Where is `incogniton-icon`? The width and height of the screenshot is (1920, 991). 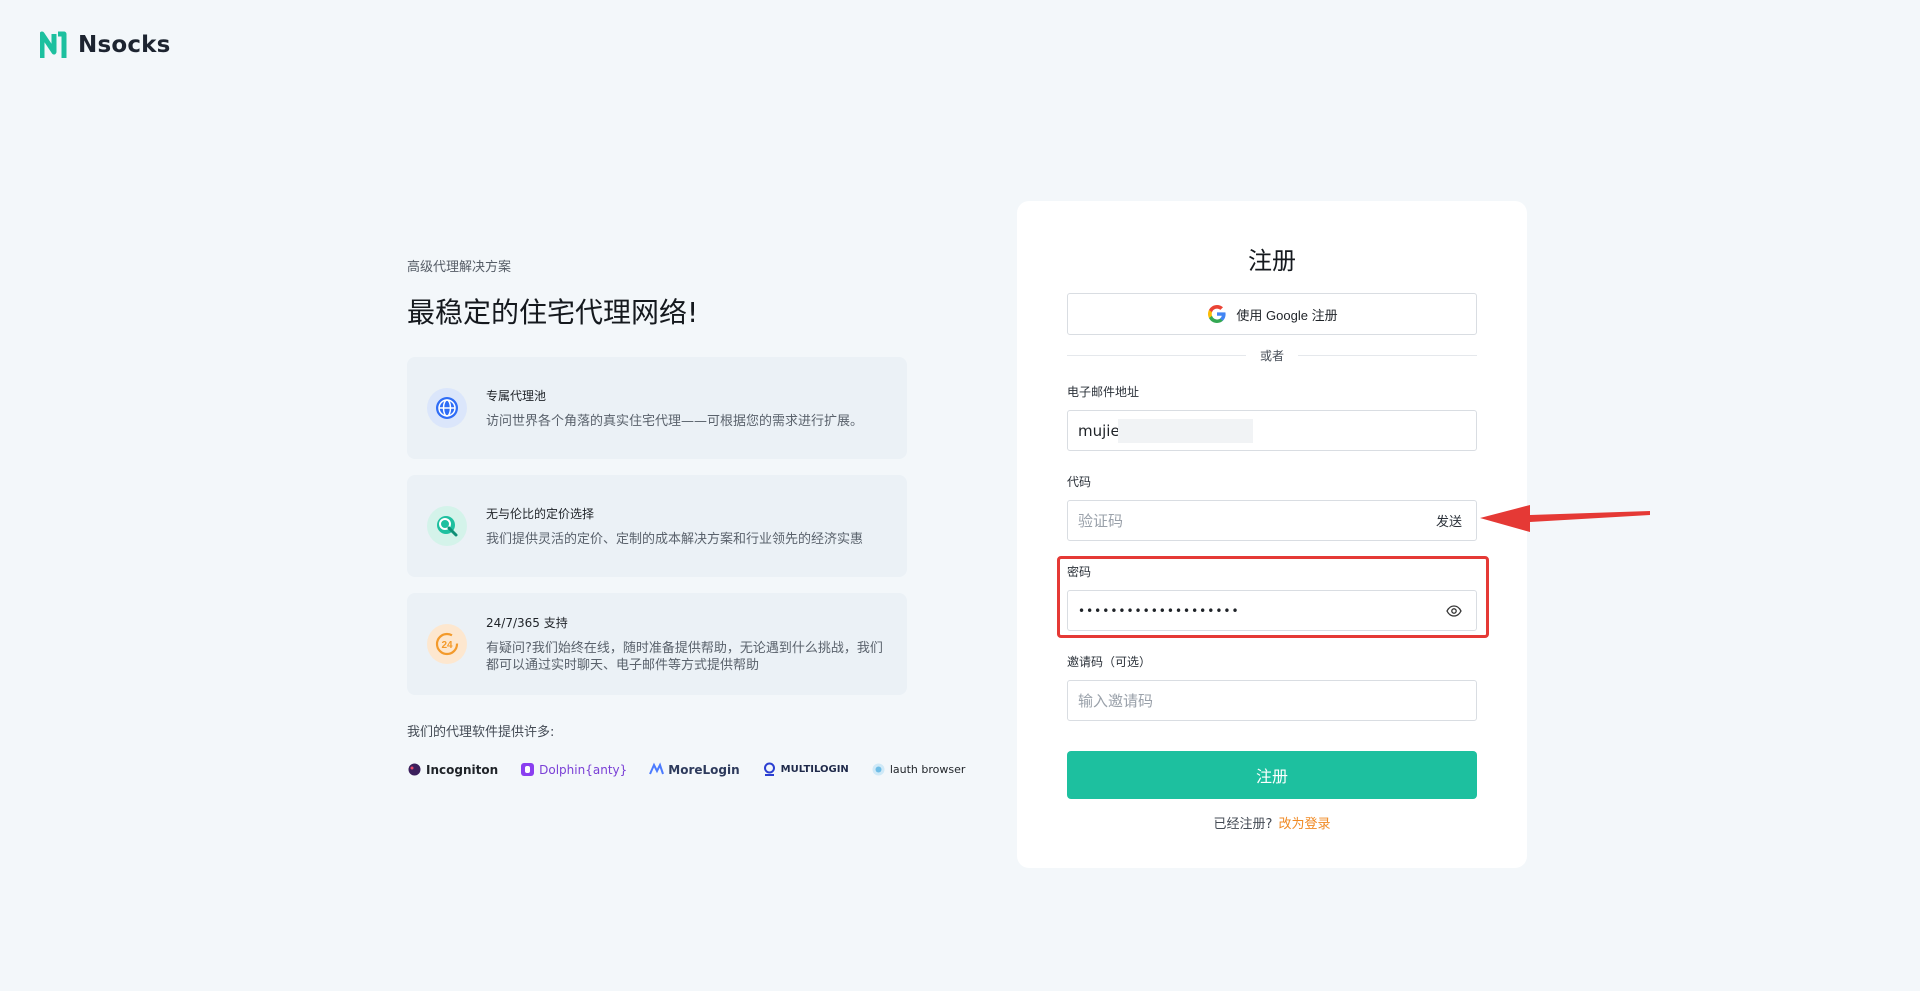
incogniton-icon is located at coordinates (414, 769).